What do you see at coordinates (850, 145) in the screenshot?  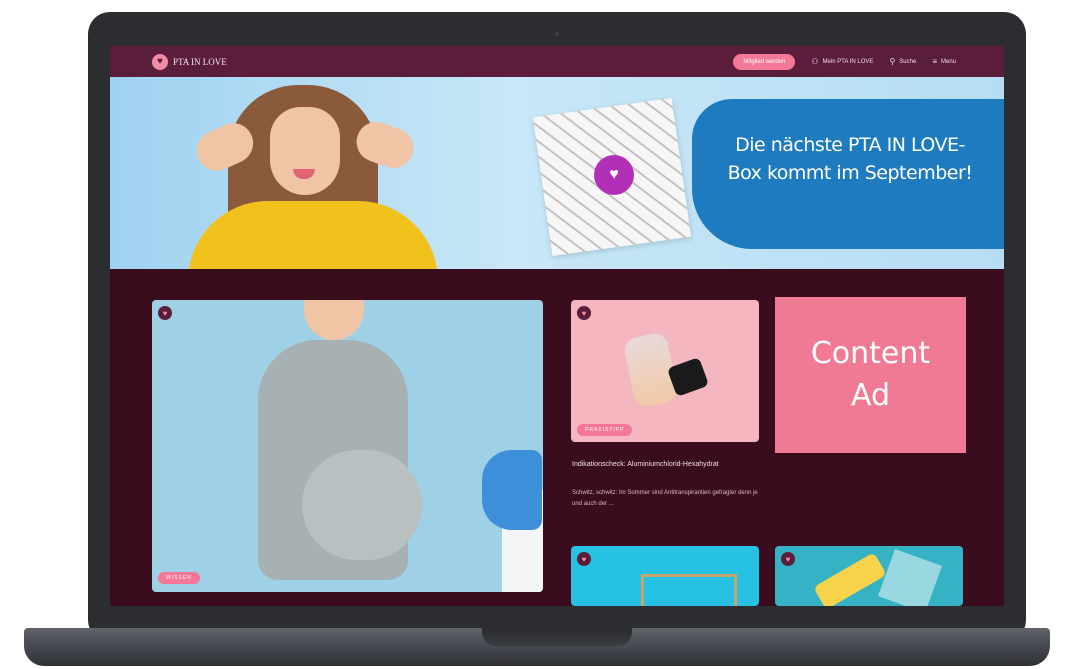 I see `hero-headline-line1: Die nächste PTA IN LOVE-` at bounding box center [850, 145].